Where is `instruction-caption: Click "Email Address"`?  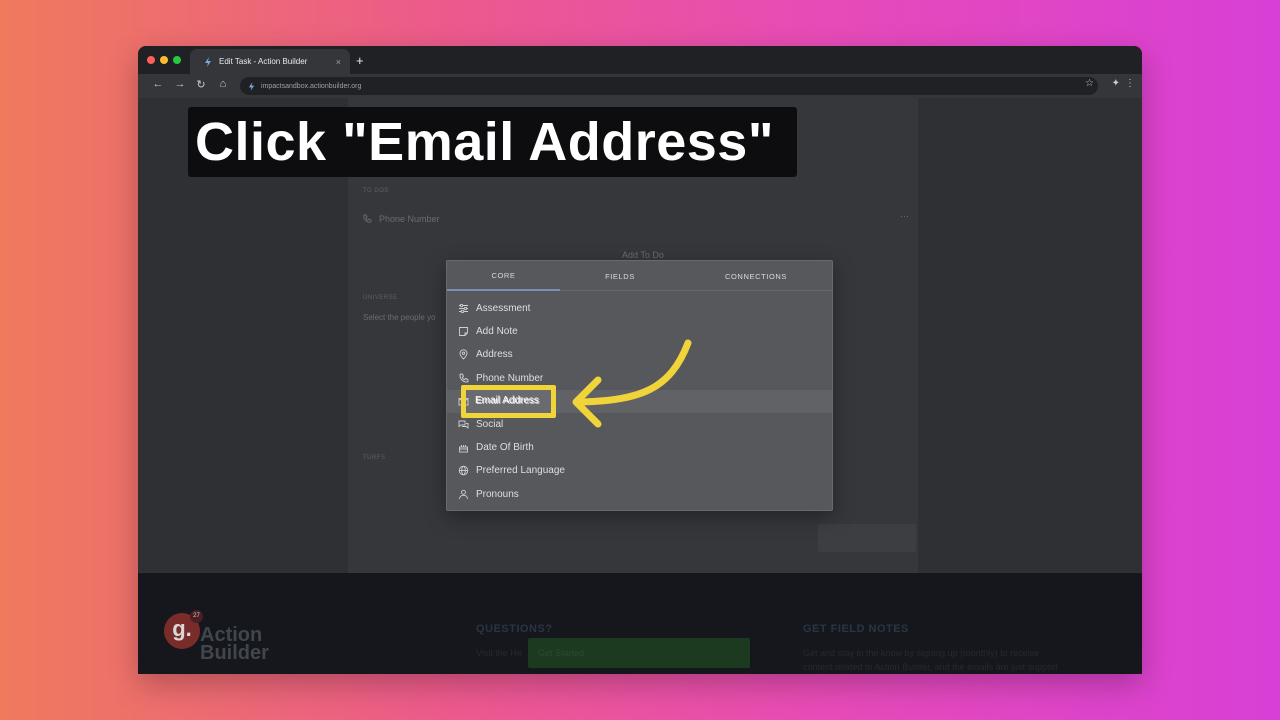 instruction-caption: Click "Email Address" is located at coordinates (492, 142).